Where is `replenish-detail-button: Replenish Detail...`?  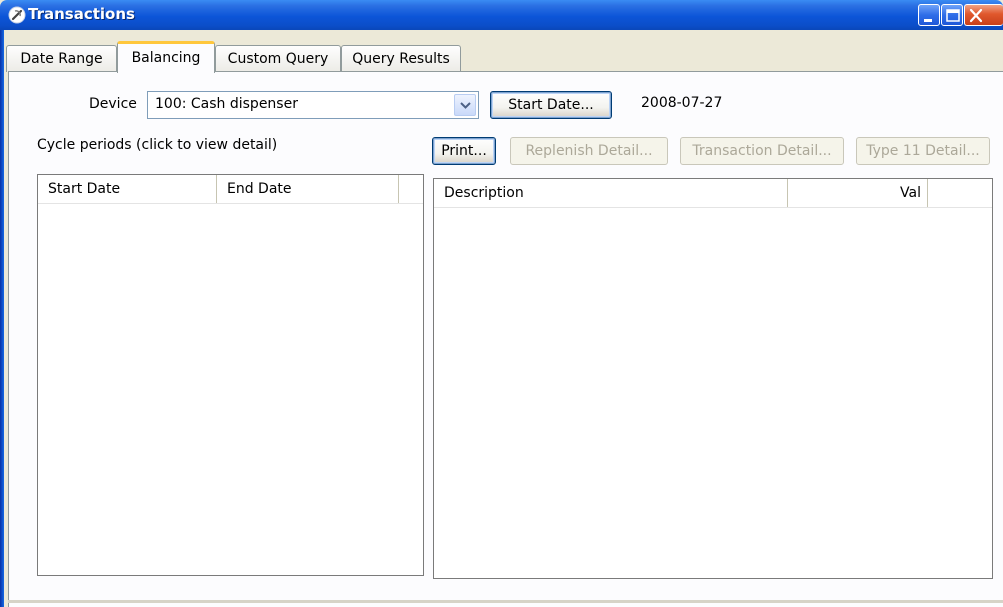
replenish-detail-button: Replenish Detail... is located at coordinates (589, 151).